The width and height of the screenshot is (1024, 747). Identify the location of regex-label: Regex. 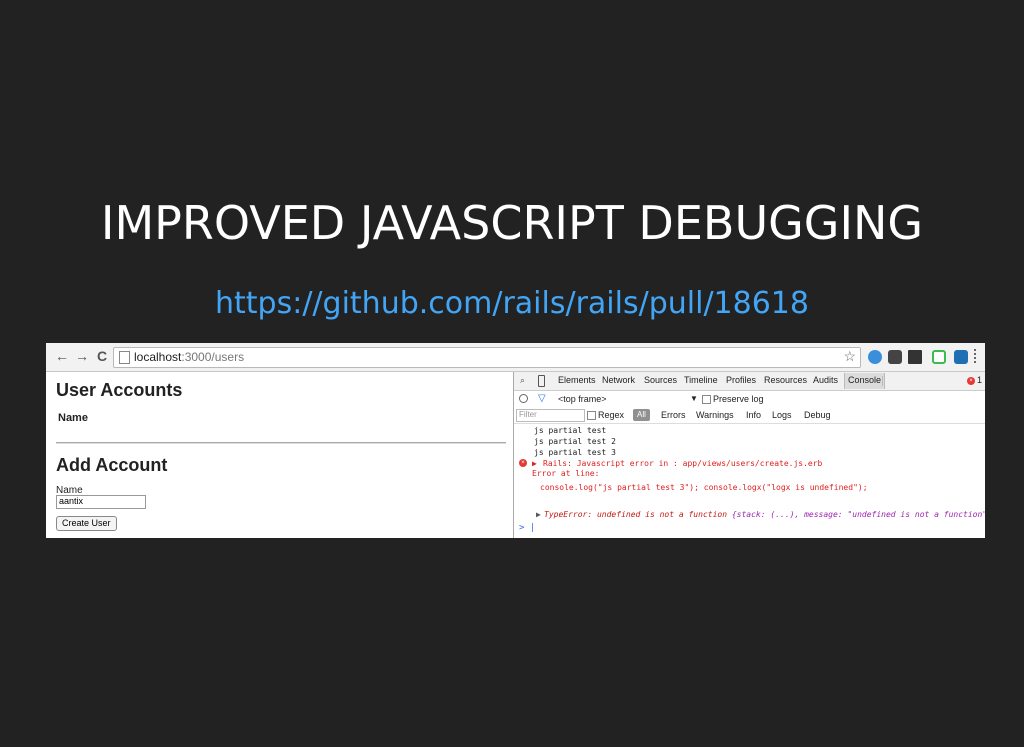
(611, 415).